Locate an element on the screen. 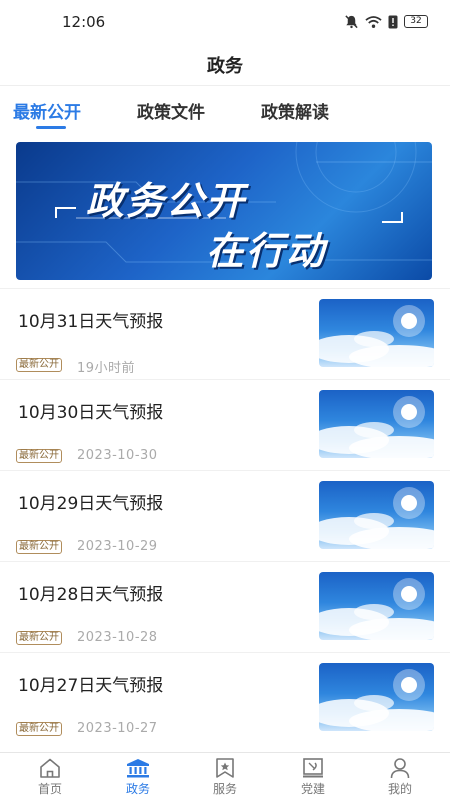 Image resolution: width=450 pixels, height=800 pixels. nav-service: 服务 is located at coordinates (225, 777).